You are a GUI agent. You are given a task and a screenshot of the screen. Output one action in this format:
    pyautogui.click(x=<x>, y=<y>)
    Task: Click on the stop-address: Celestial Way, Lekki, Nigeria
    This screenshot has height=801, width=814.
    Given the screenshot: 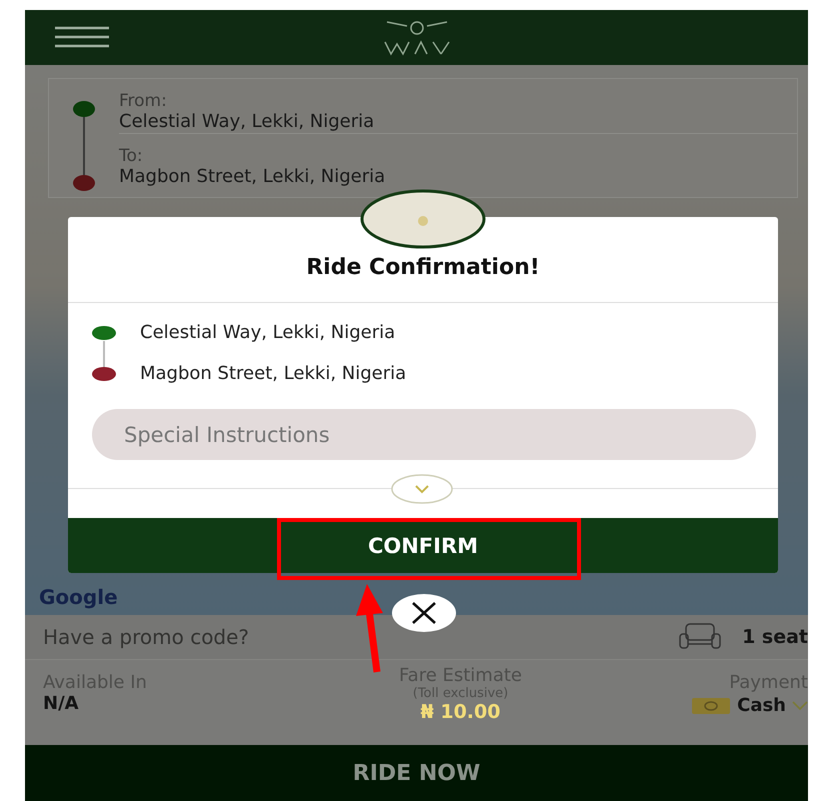 What is the action you would take?
    pyautogui.click(x=268, y=333)
    